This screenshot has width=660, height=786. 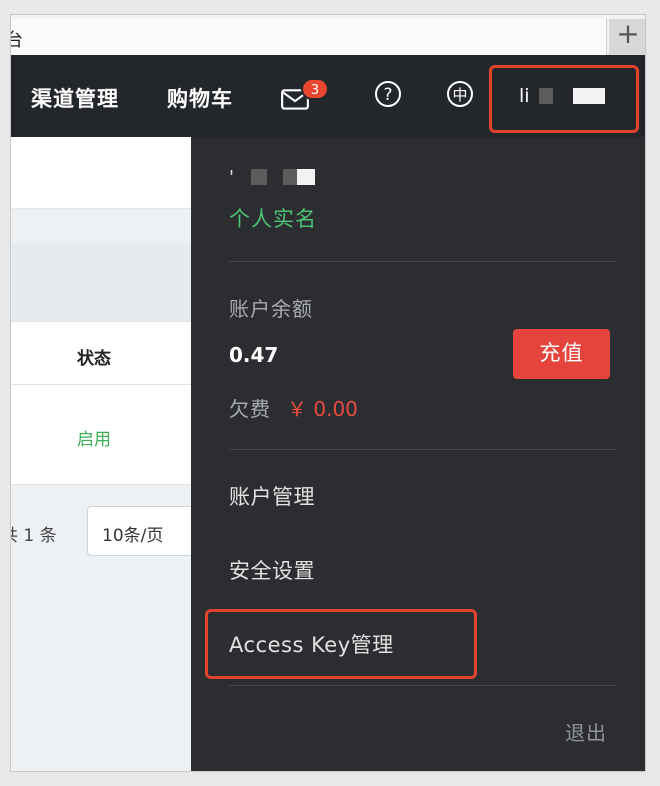 I want to click on plus-icon: +, so click(x=628, y=33).